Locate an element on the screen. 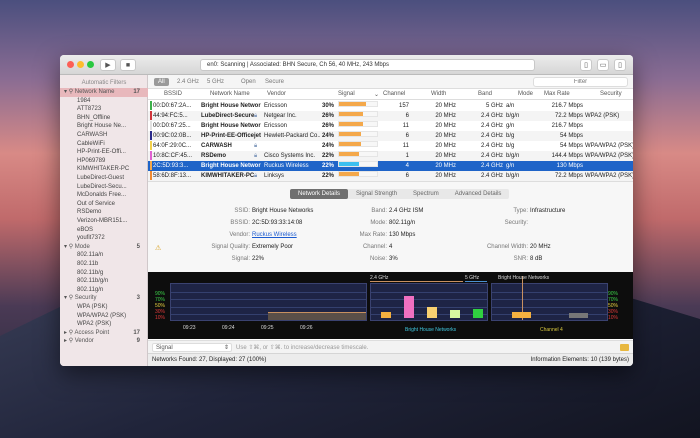  spectrum-bar is located at coordinates (478, 313).